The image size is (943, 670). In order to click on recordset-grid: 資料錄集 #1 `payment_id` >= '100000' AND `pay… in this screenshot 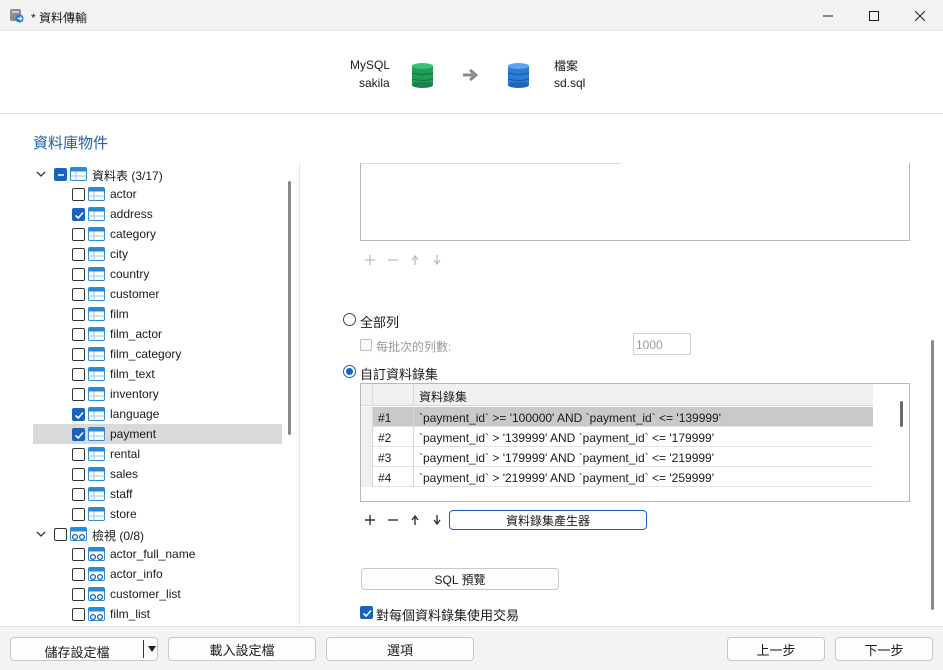, I will do `click(635, 442)`.